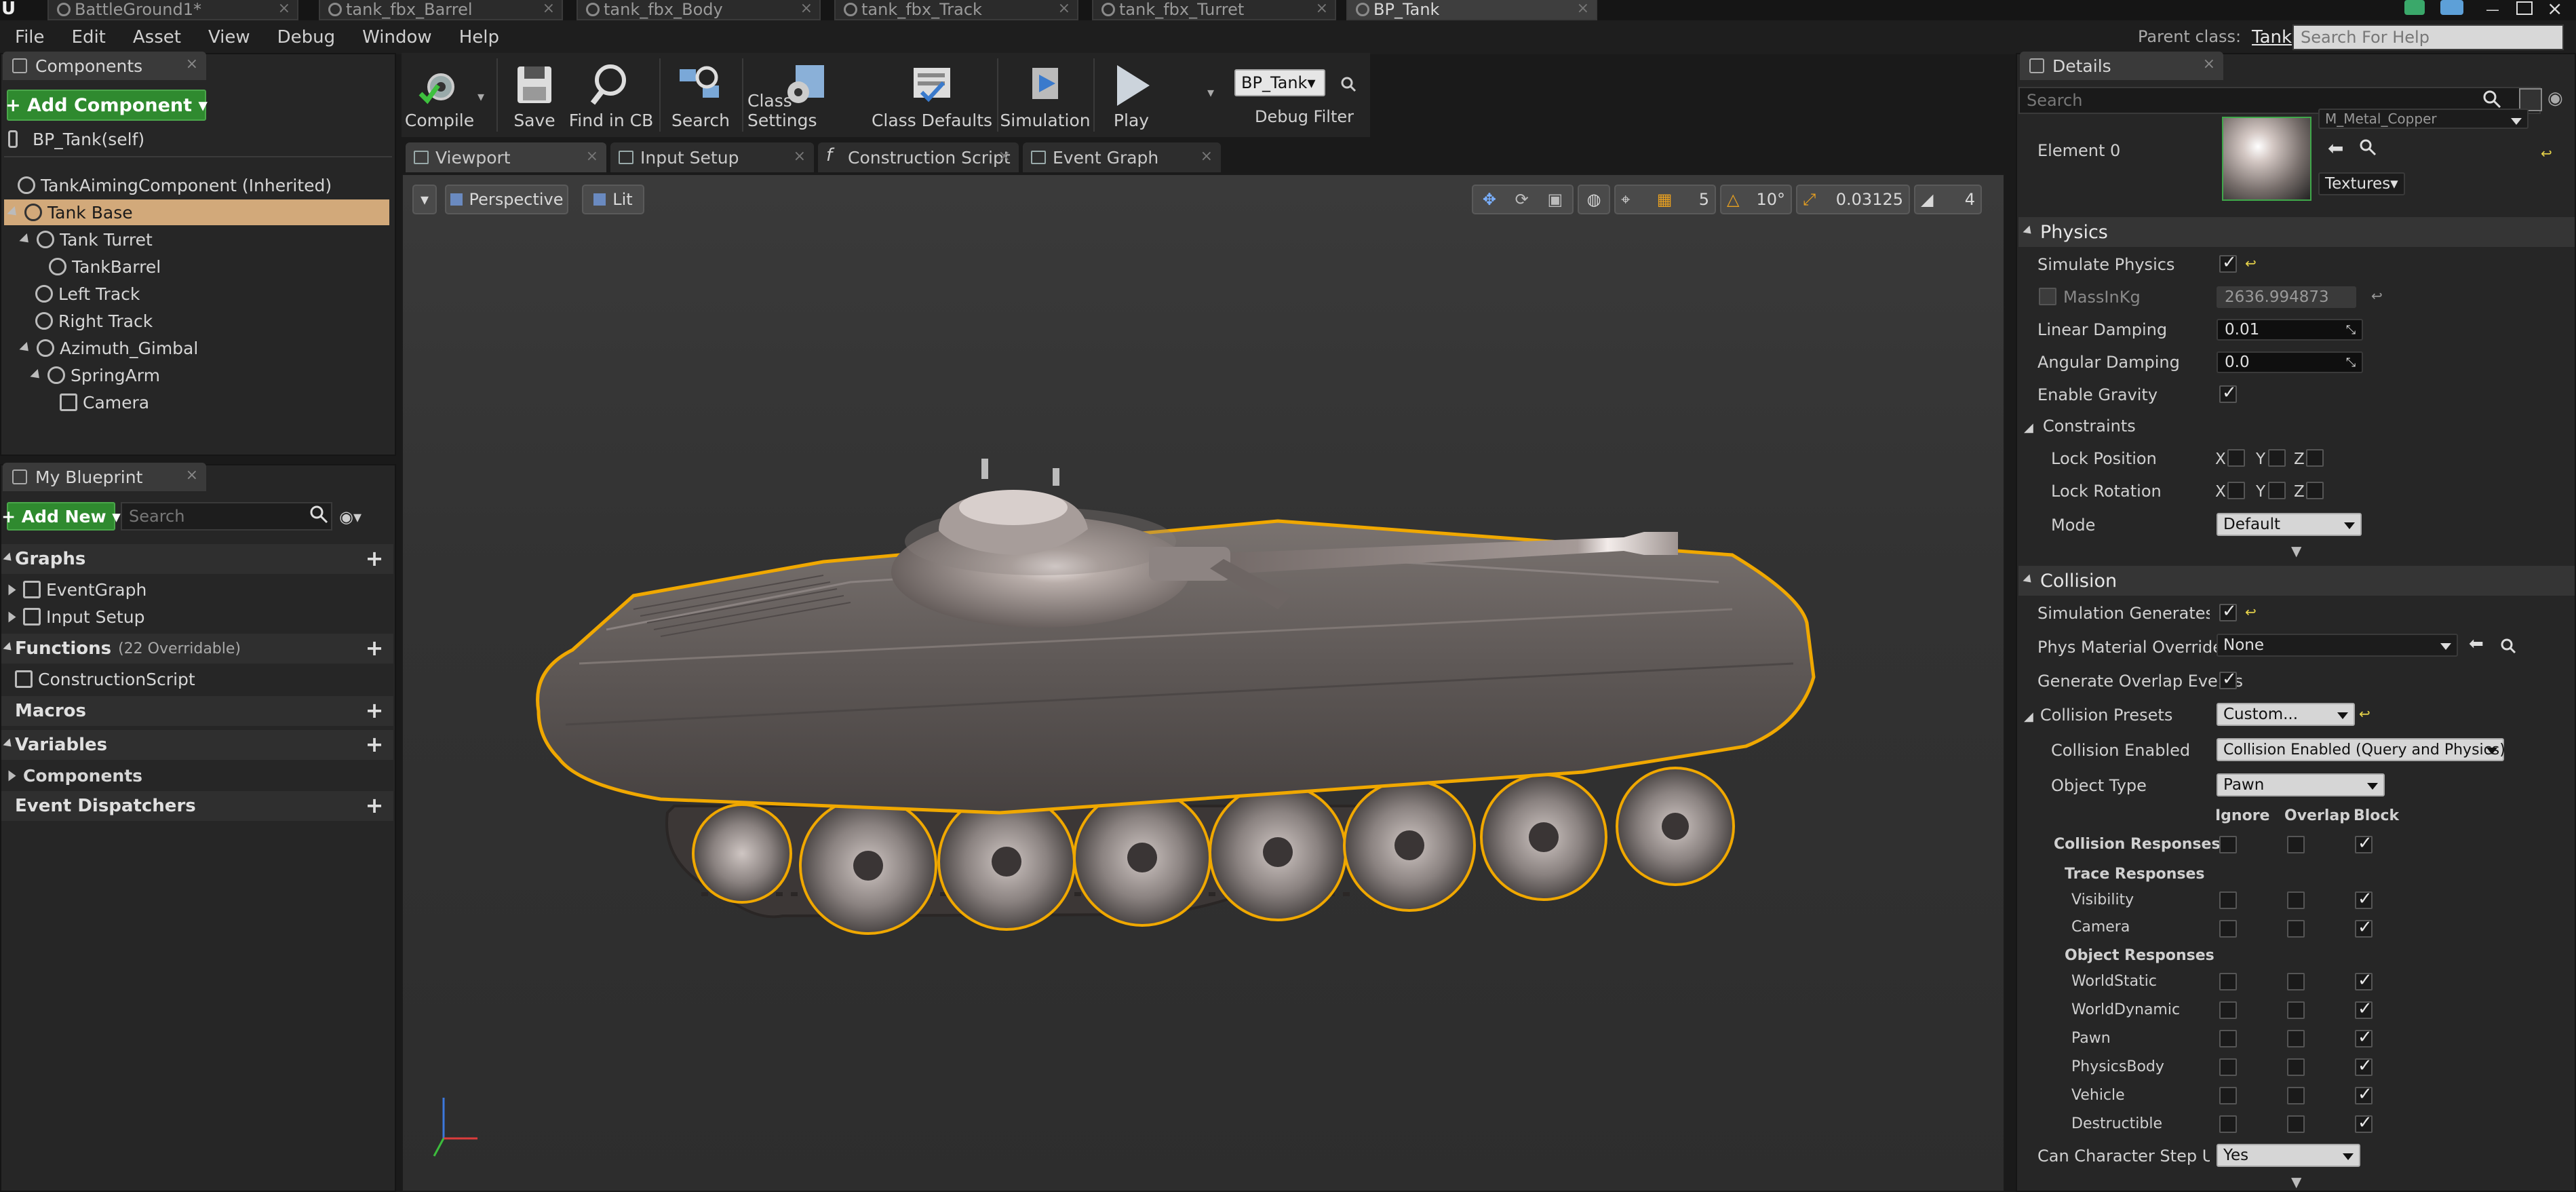 The width and height of the screenshot is (2576, 1192). What do you see at coordinates (2228, 393) in the screenshot?
I see `enable-gravity-checkbox` at bounding box center [2228, 393].